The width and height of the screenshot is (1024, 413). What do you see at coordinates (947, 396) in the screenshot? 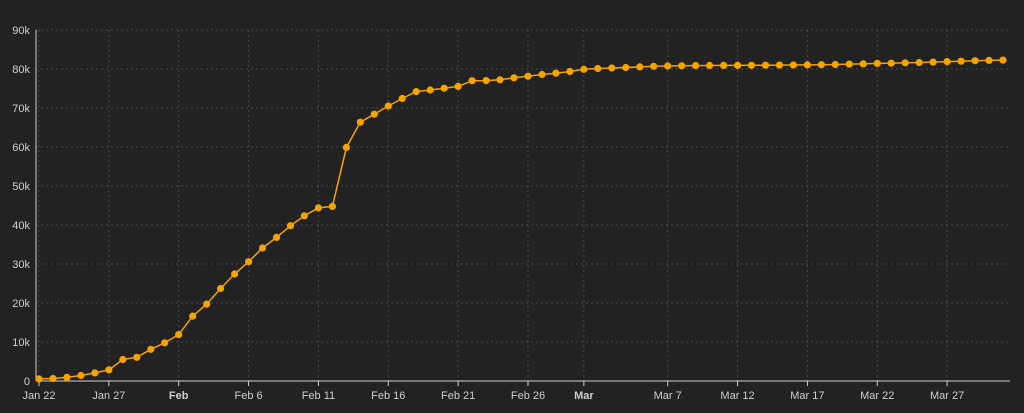
I see `x-tick-label: Mar 27` at bounding box center [947, 396].